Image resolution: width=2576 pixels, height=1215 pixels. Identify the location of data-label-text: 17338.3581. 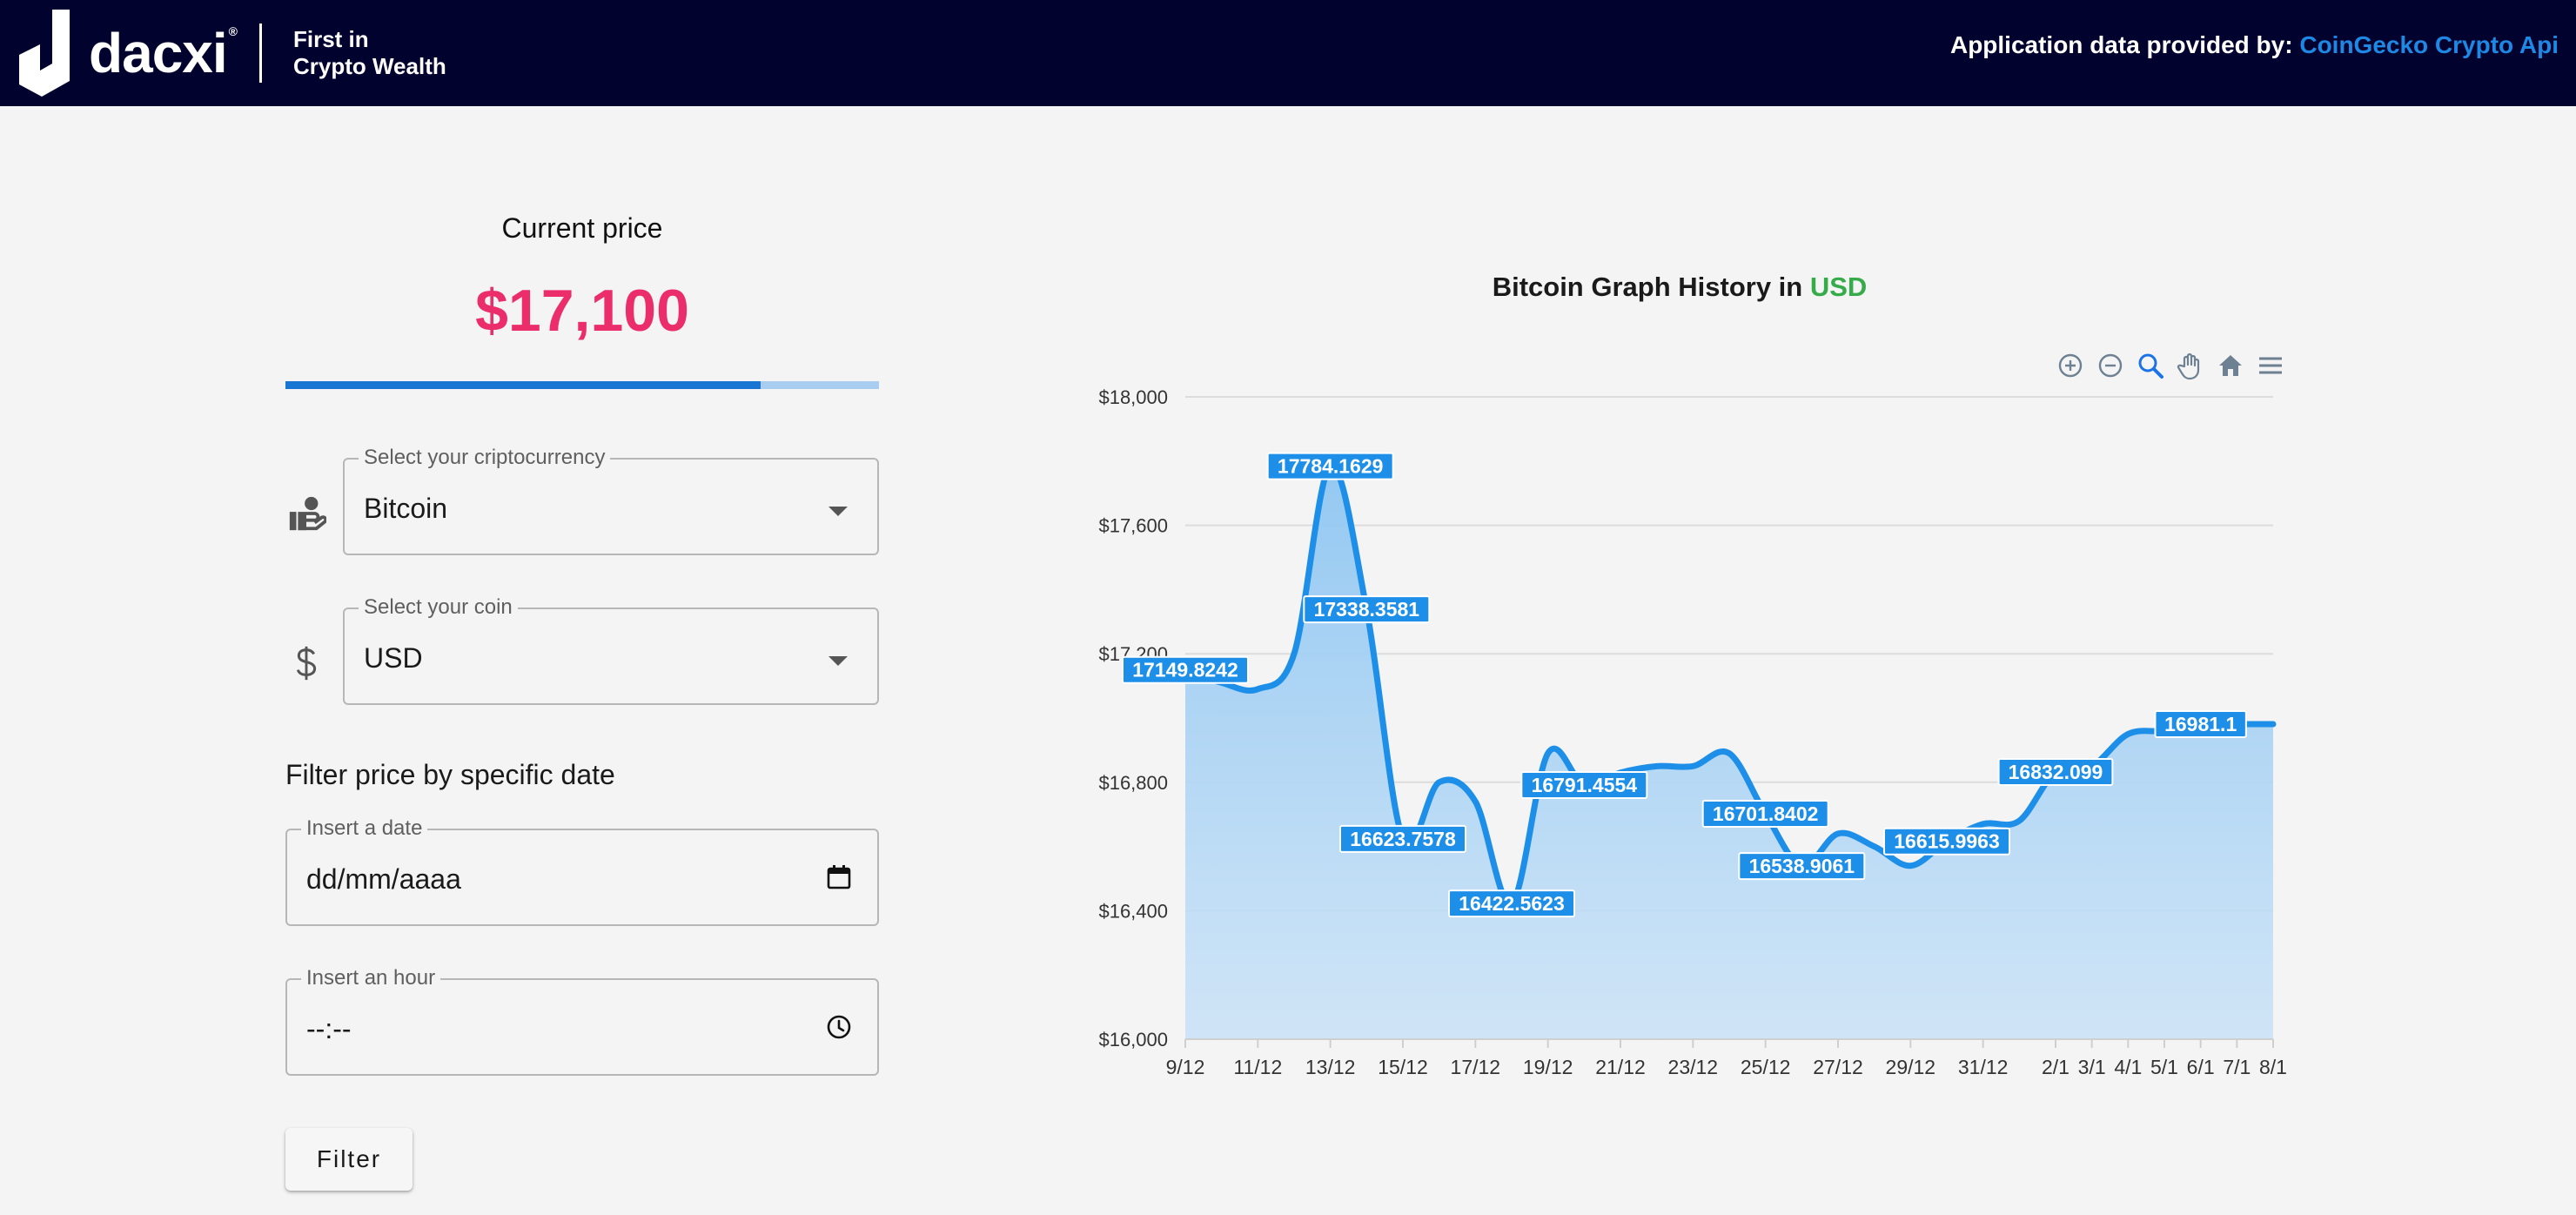
(1367, 609).